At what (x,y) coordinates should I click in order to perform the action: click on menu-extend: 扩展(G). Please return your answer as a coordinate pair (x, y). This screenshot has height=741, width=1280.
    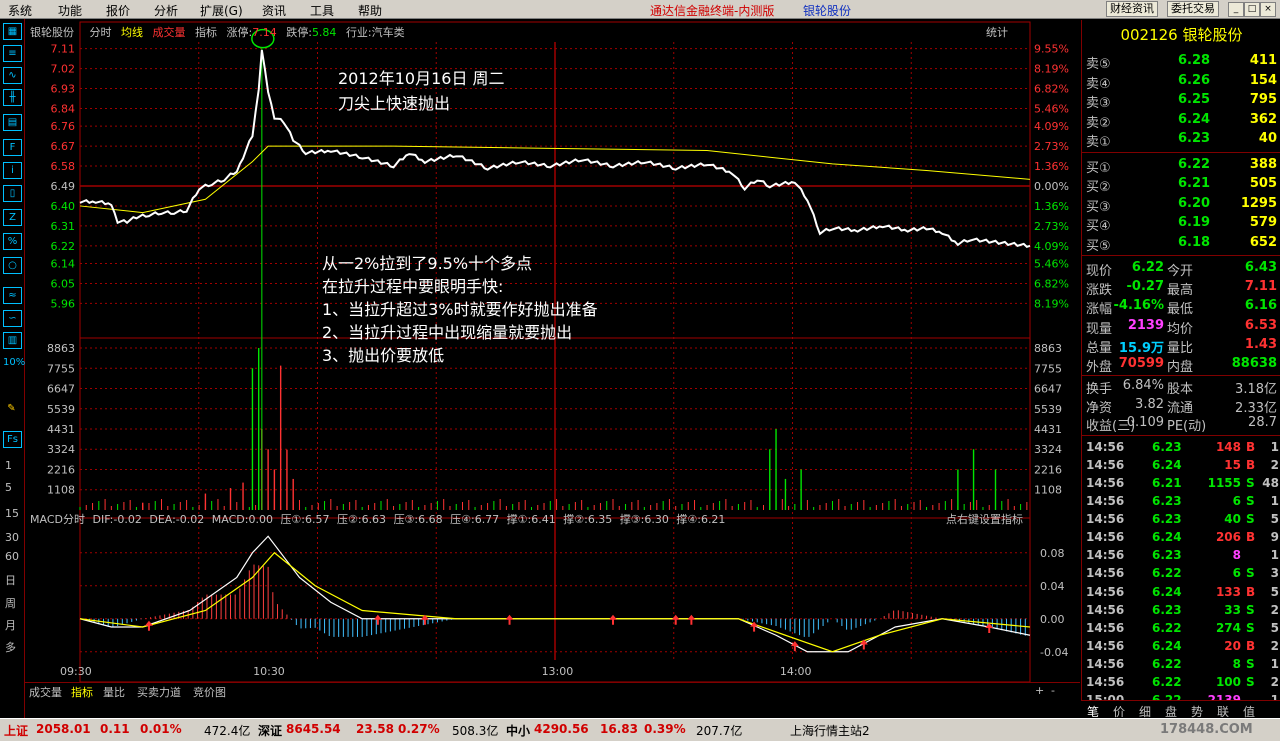
    Looking at the image, I should click on (221, 10).